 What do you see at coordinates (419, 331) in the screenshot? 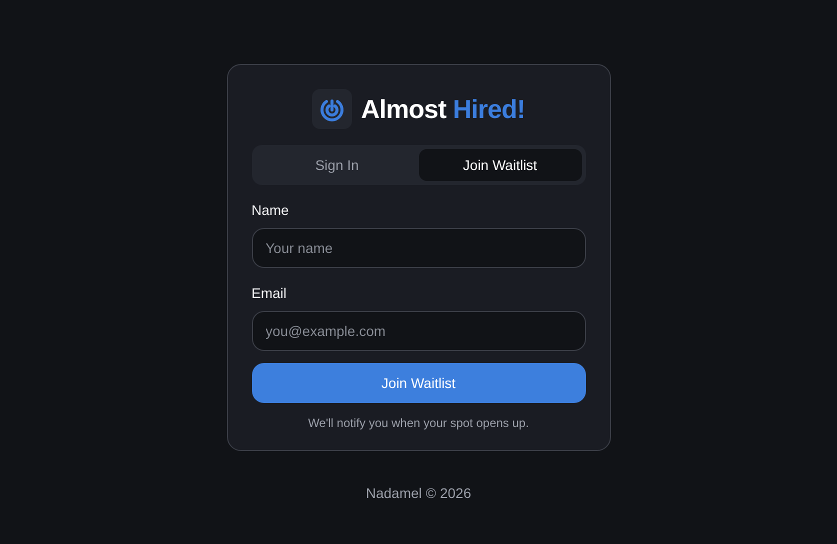
I see `input-field: you@example.com` at bounding box center [419, 331].